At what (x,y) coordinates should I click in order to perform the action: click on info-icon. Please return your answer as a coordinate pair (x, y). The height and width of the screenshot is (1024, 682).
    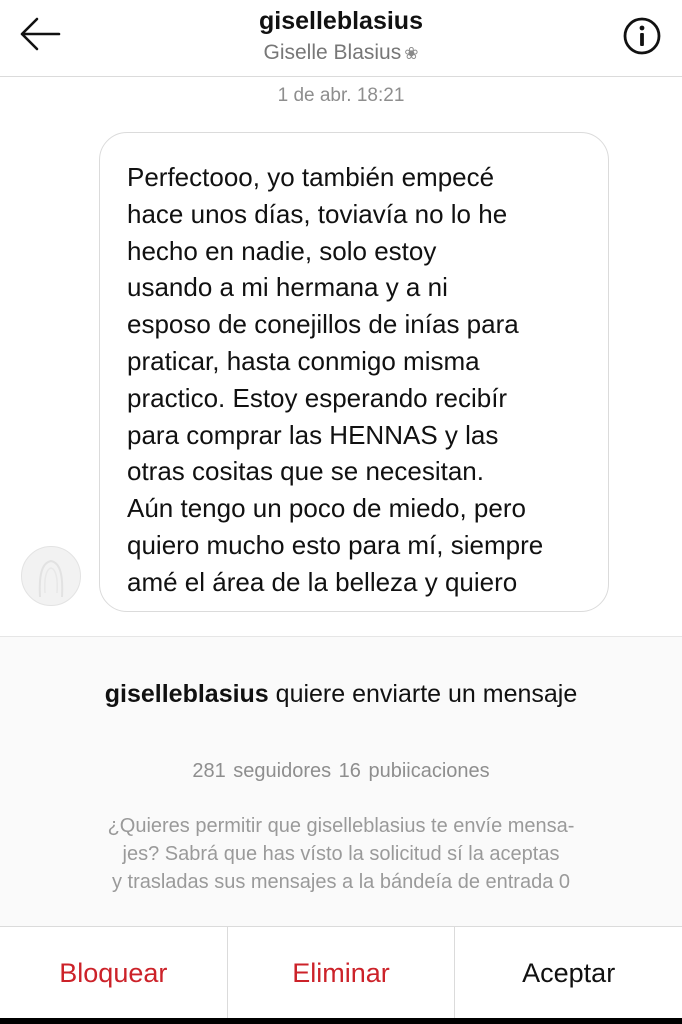
    Looking at the image, I should click on (642, 36).